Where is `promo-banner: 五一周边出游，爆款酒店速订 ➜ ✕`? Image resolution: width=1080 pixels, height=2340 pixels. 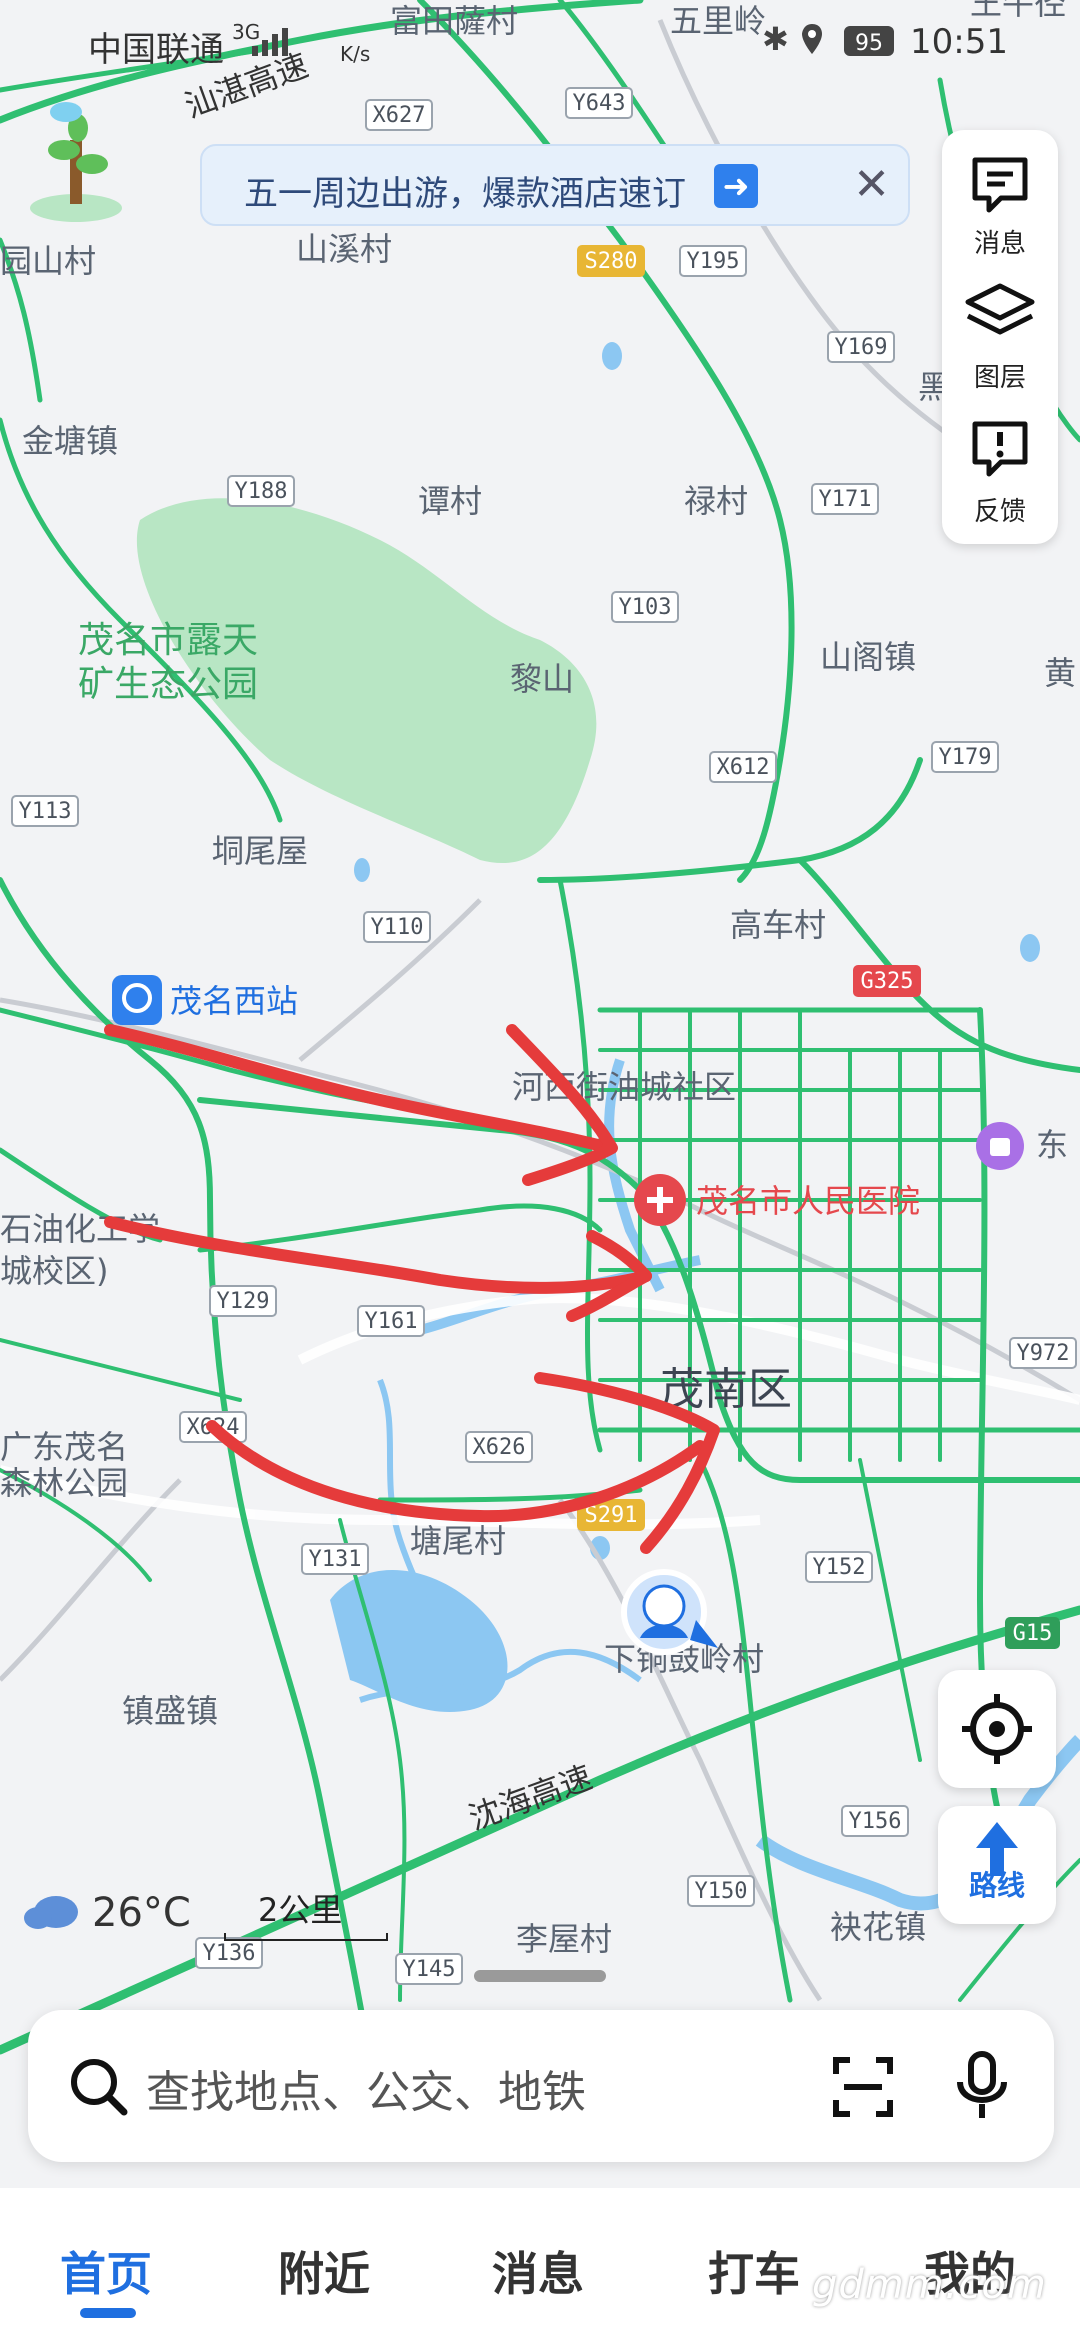
promo-banner: 五一周边出游，爆款酒店速订 ➜ ✕ is located at coordinates (555, 185).